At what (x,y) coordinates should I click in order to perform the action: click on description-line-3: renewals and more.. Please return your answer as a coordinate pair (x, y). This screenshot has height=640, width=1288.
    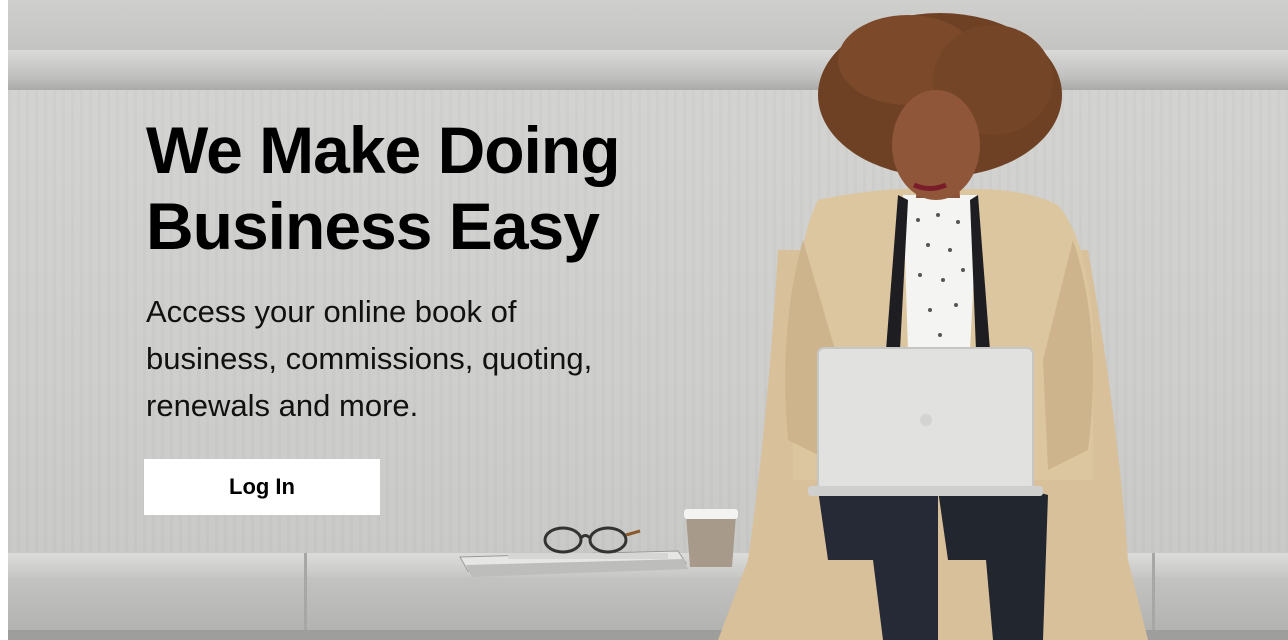
    Looking at the image, I should click on (282, 405).